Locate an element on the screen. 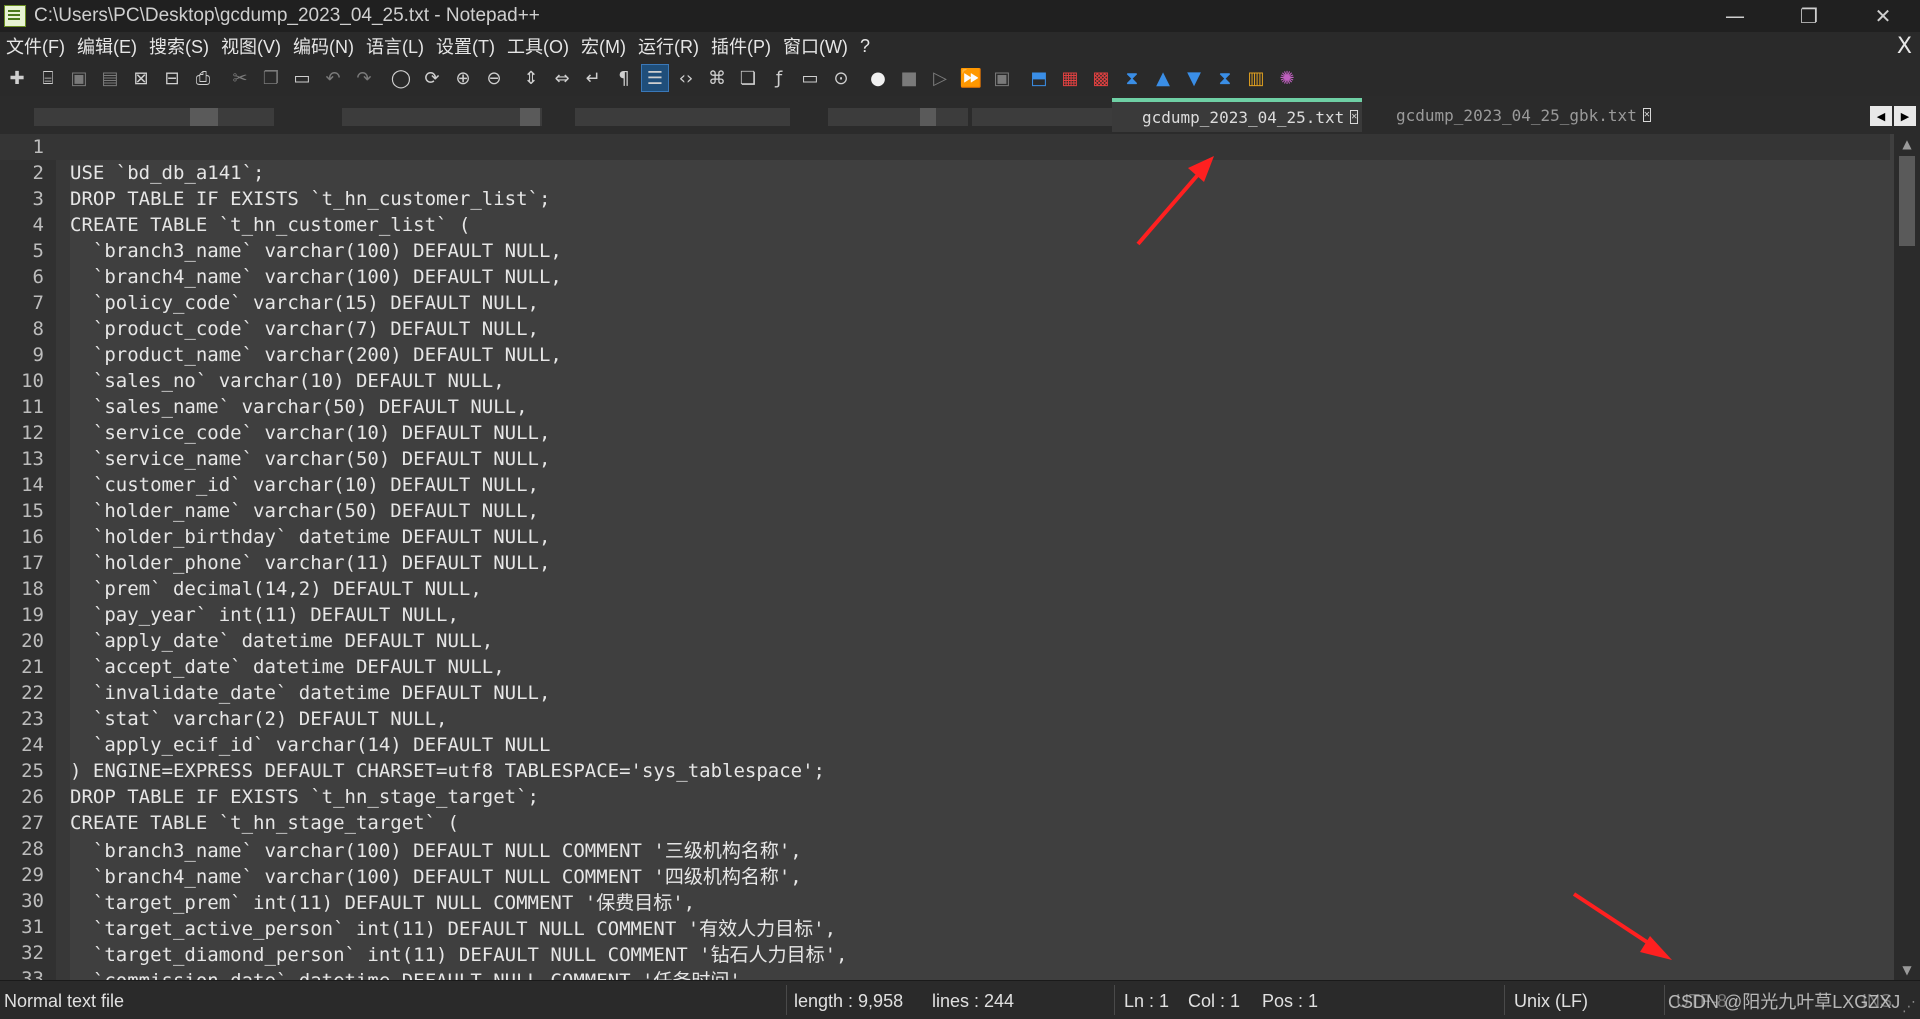 This screenshot has height=1019, width=1920. code-line: 23 `stat` varchar(2) DEFAULT NULL, is located at coordinates (945, 719).